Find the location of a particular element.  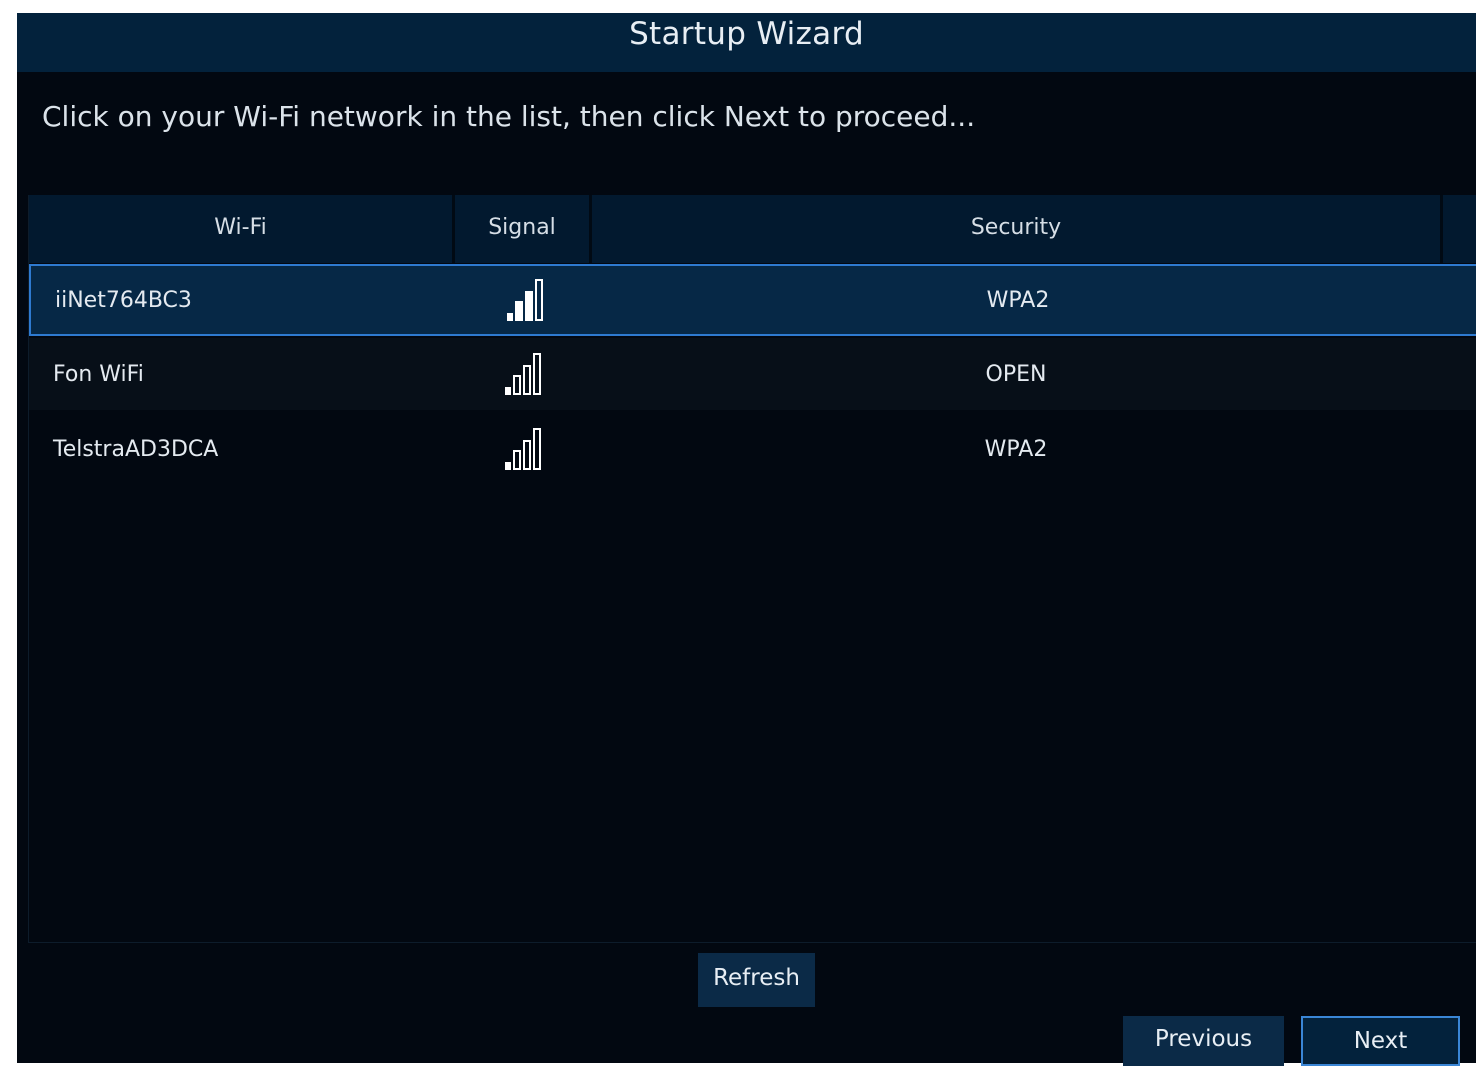

column-header-signal: Signal is located at coordinates (523, 229).